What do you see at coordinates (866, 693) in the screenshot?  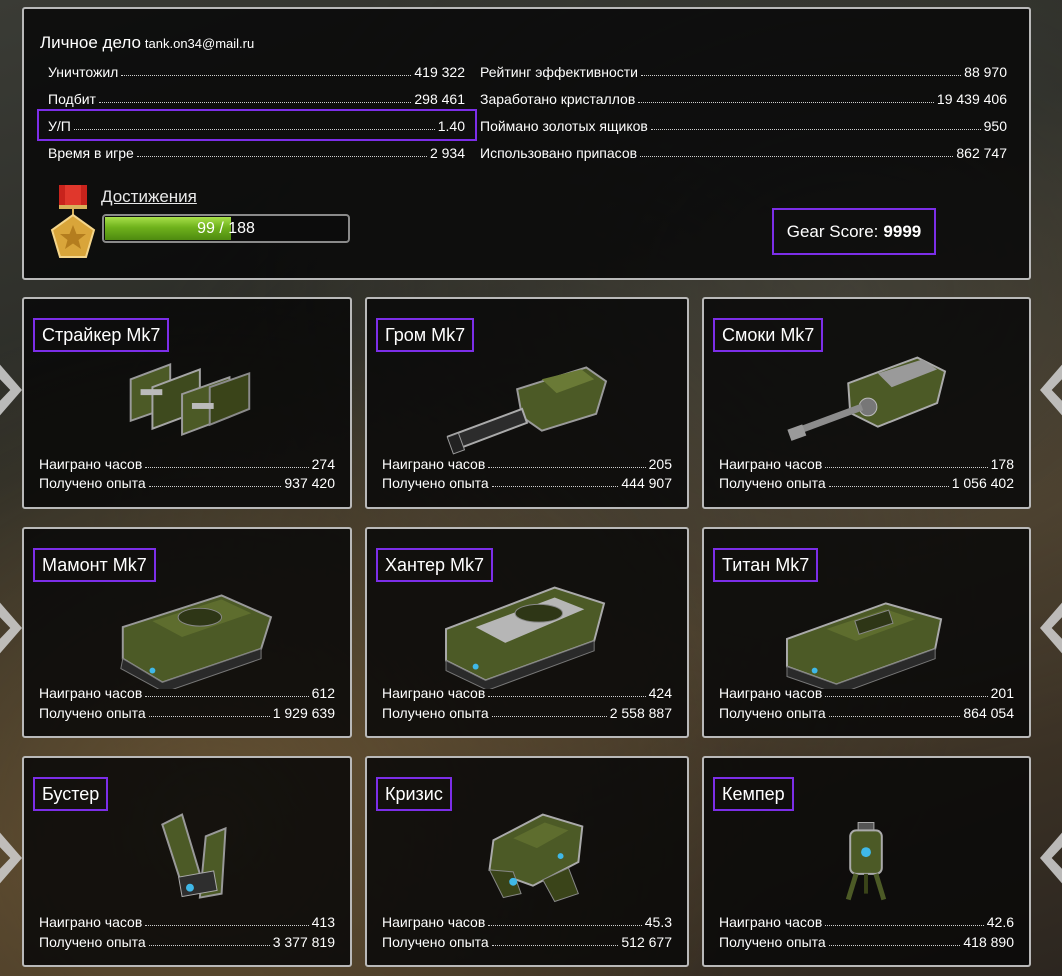 I see `hours-played-row: Наиграно часов 201` at bounding box center [866, 693].